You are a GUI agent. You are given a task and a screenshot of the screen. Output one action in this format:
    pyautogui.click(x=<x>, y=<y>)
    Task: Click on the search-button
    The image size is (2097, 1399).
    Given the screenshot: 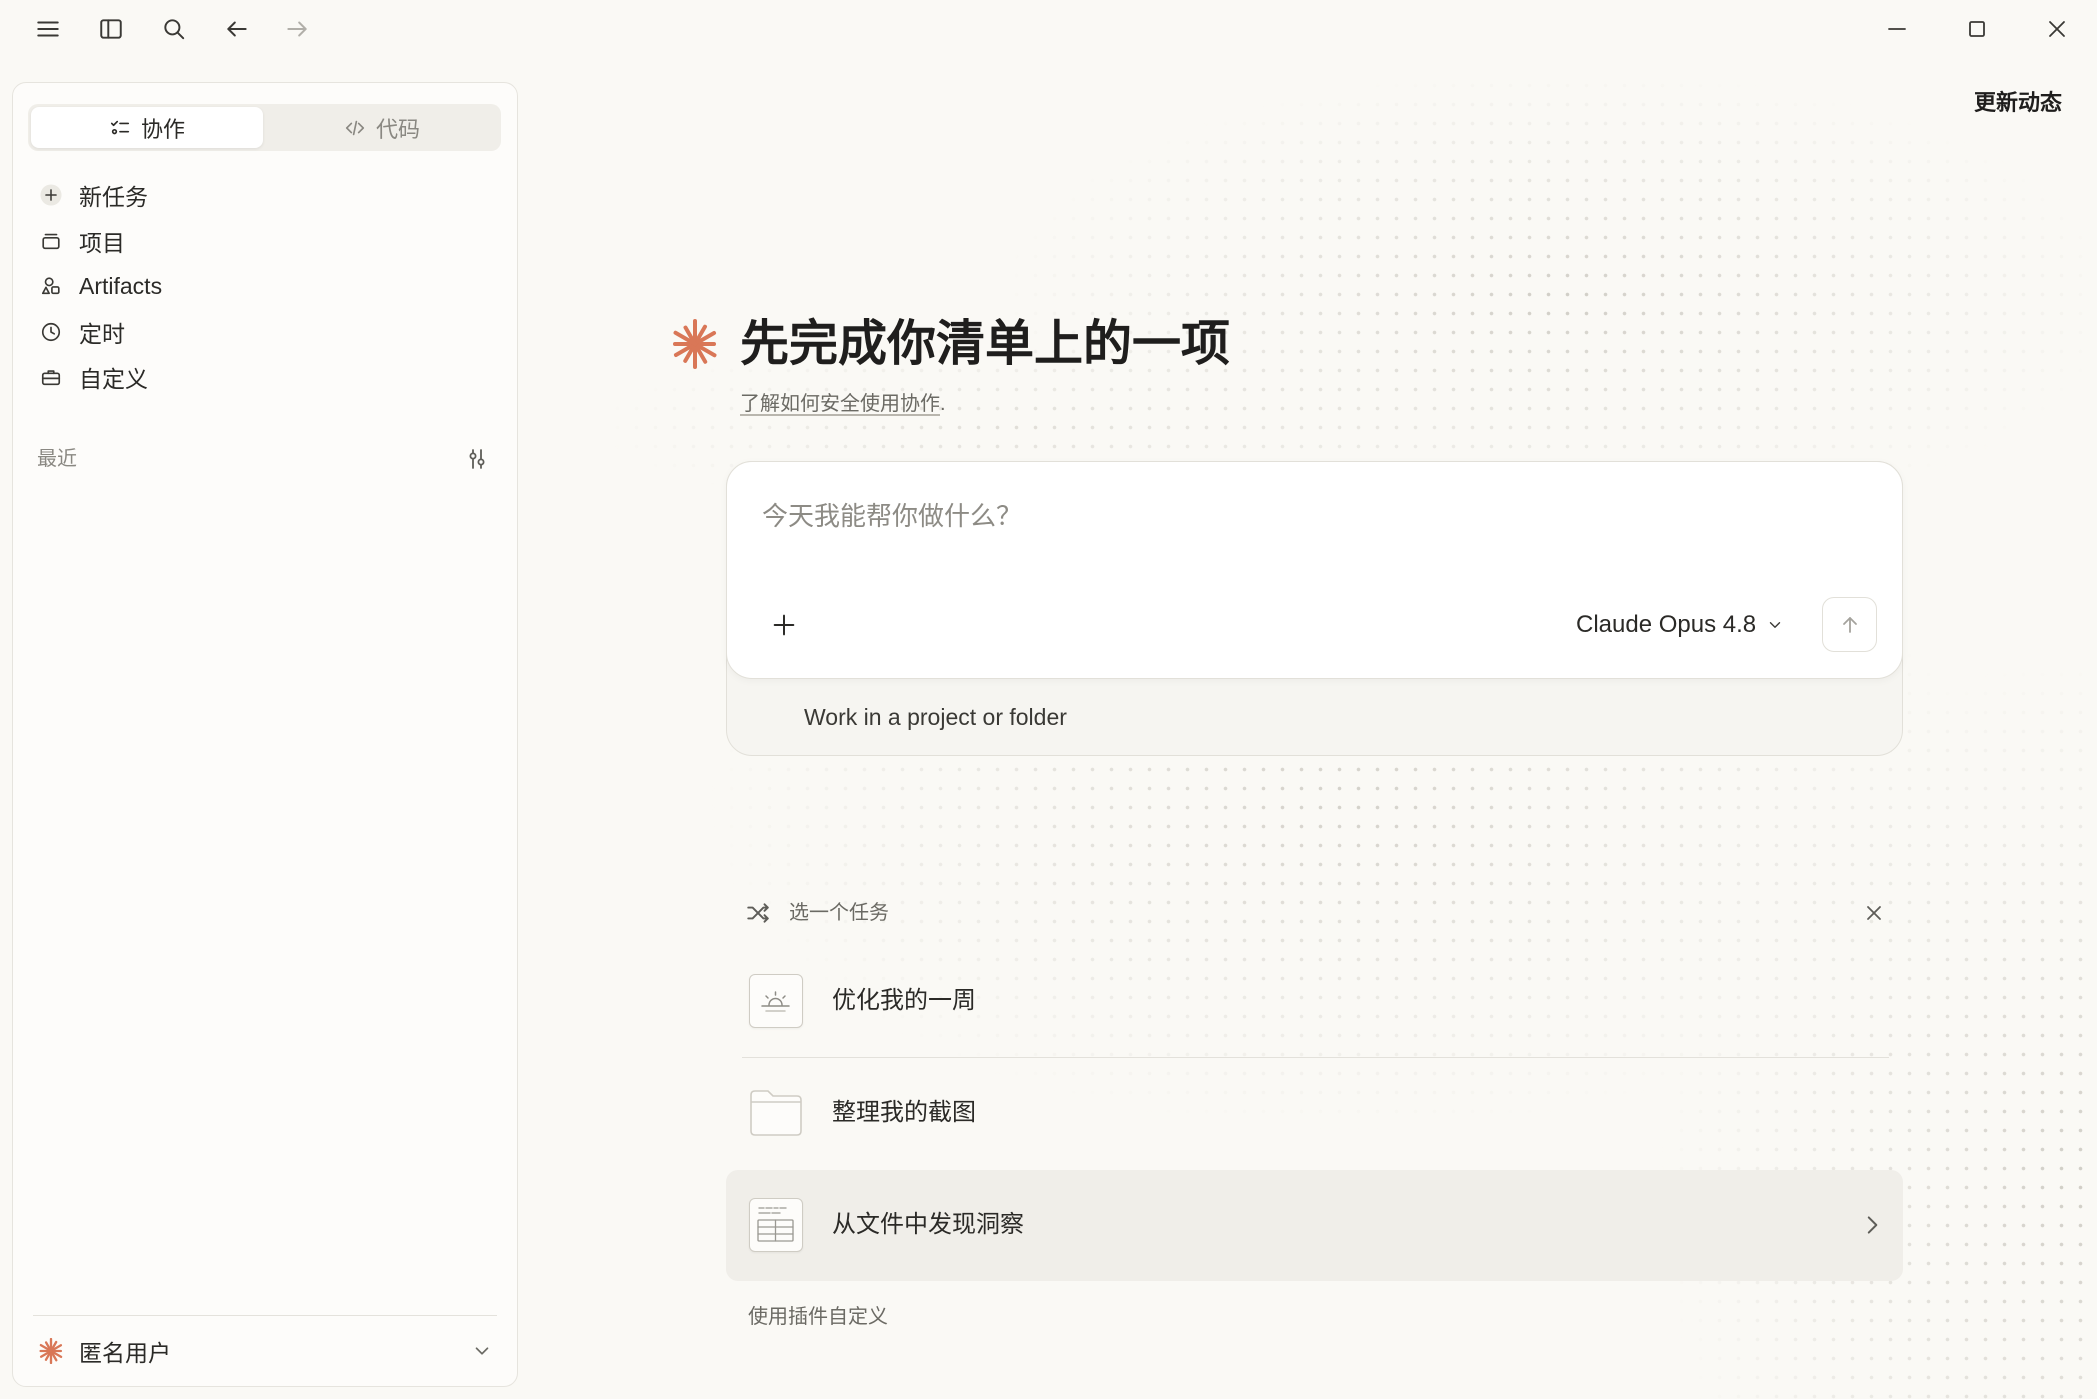 What is the action you would take?
    pyautogui.click(x=174, y=29)
    